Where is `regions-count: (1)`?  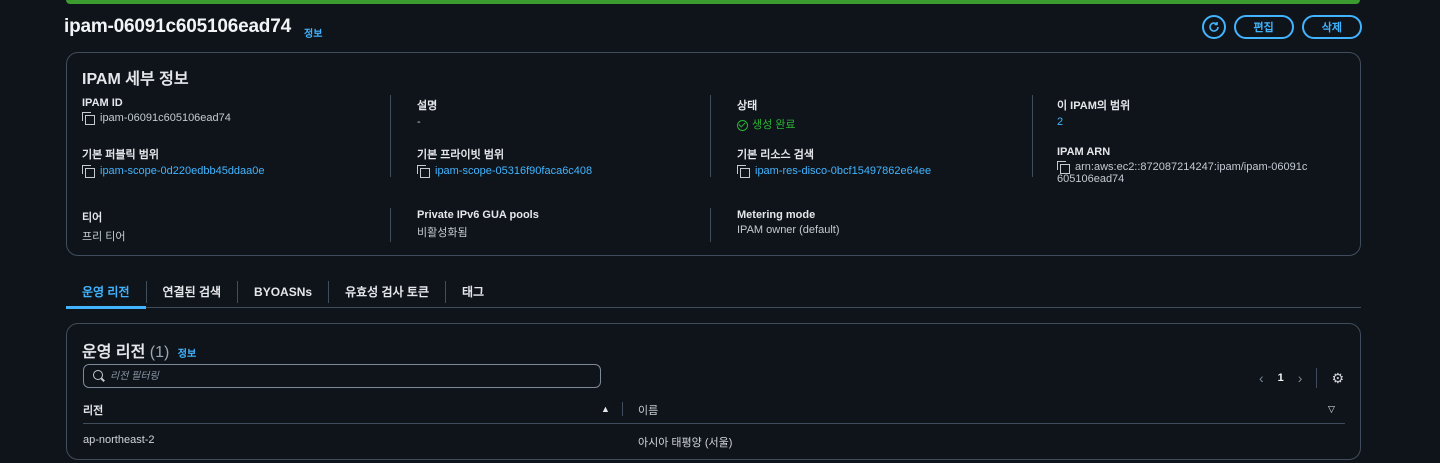 regions-count: (1) is located at coordinates (159, 352).